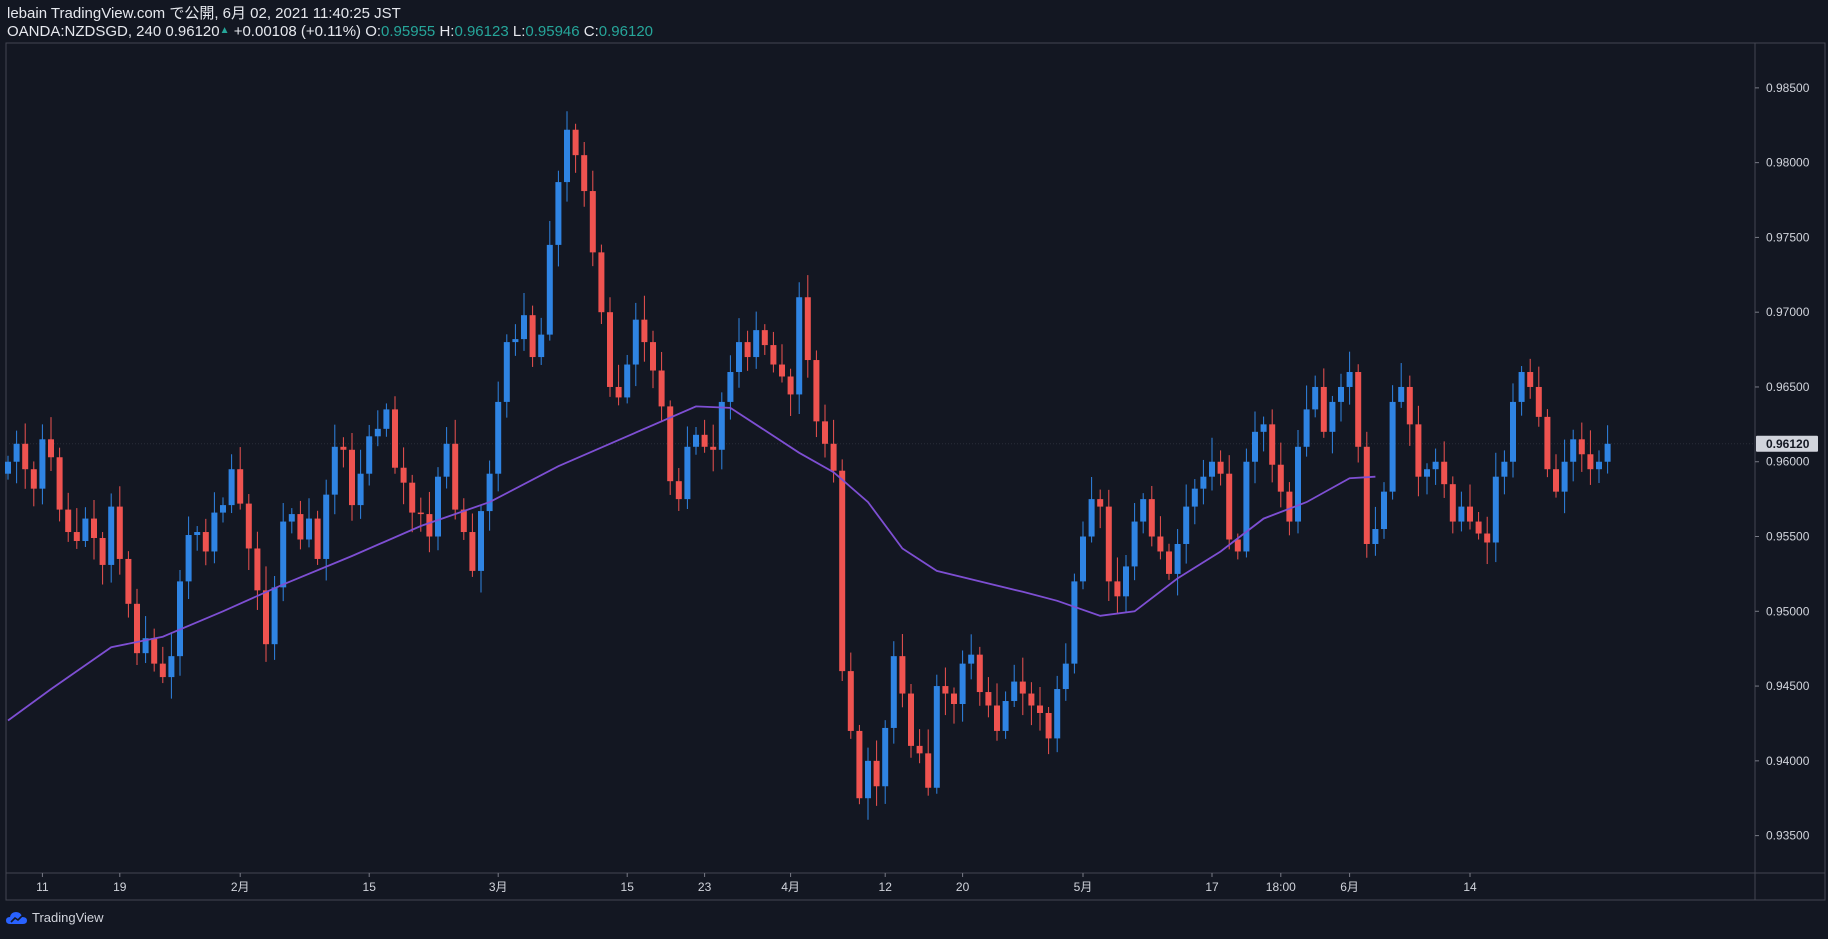 This screenshot has width=1828, height=939. Describe the element at coordinates (1083, 887) in the screenshot. I see `x-tick-label: 5月` at that location.